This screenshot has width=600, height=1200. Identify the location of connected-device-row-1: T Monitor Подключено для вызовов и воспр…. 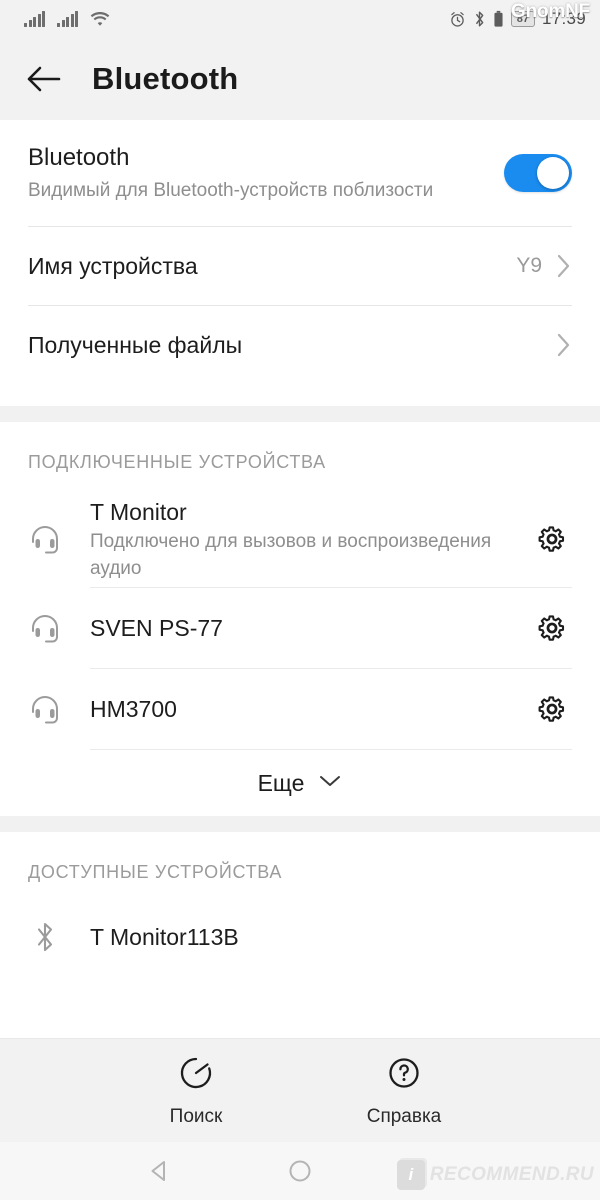
(300, 539).